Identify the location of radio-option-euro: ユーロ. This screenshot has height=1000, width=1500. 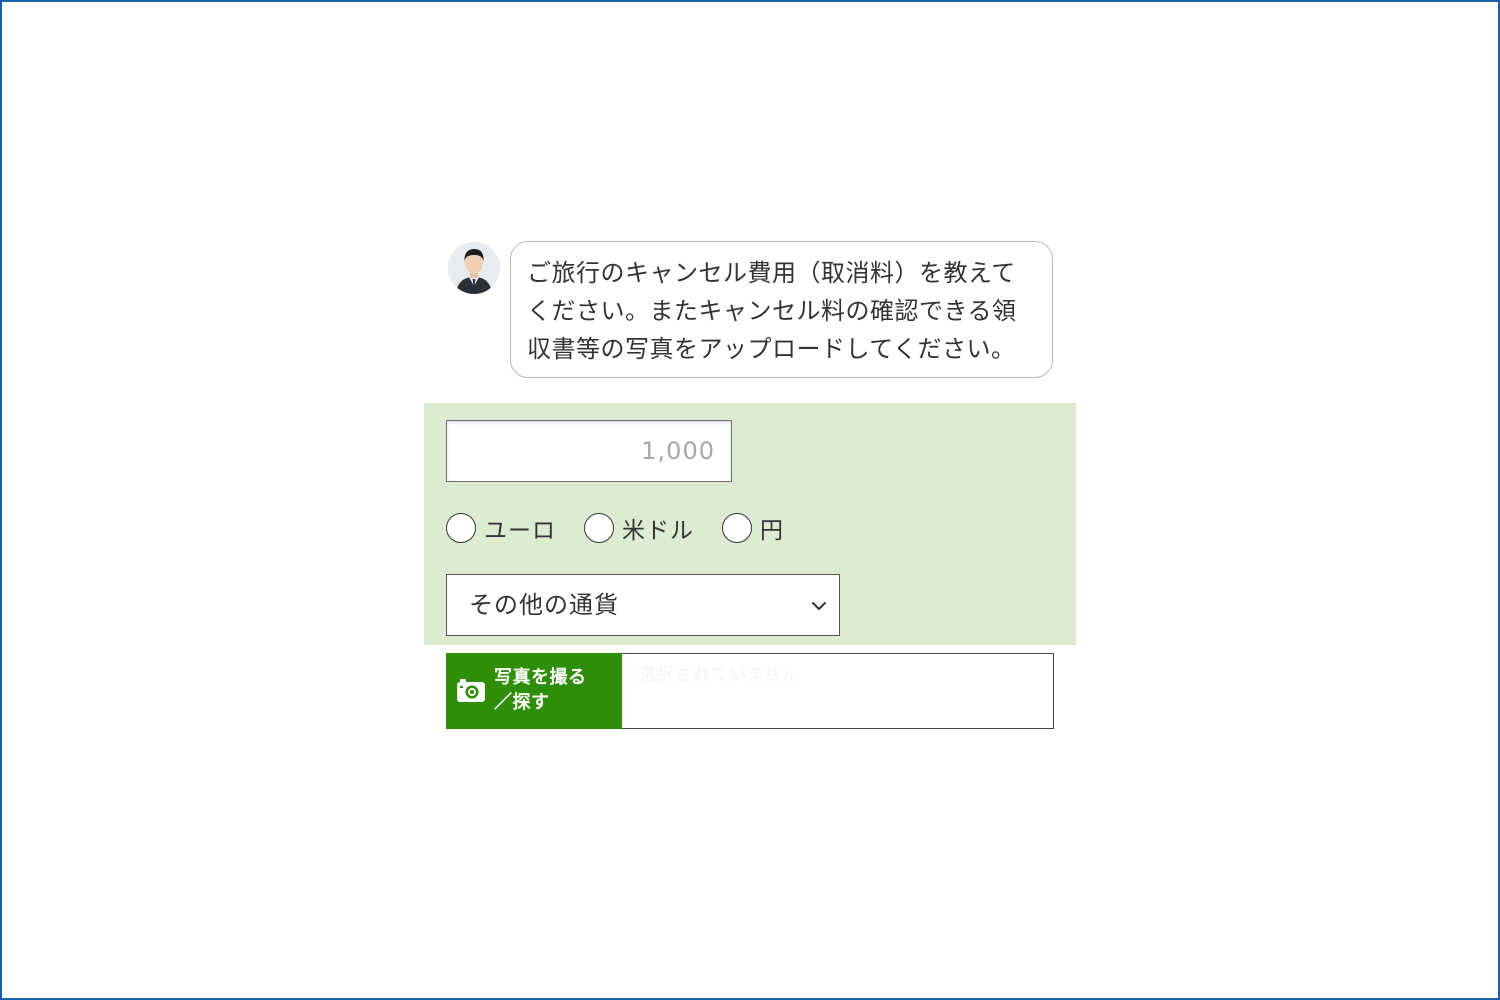
(501, 528).